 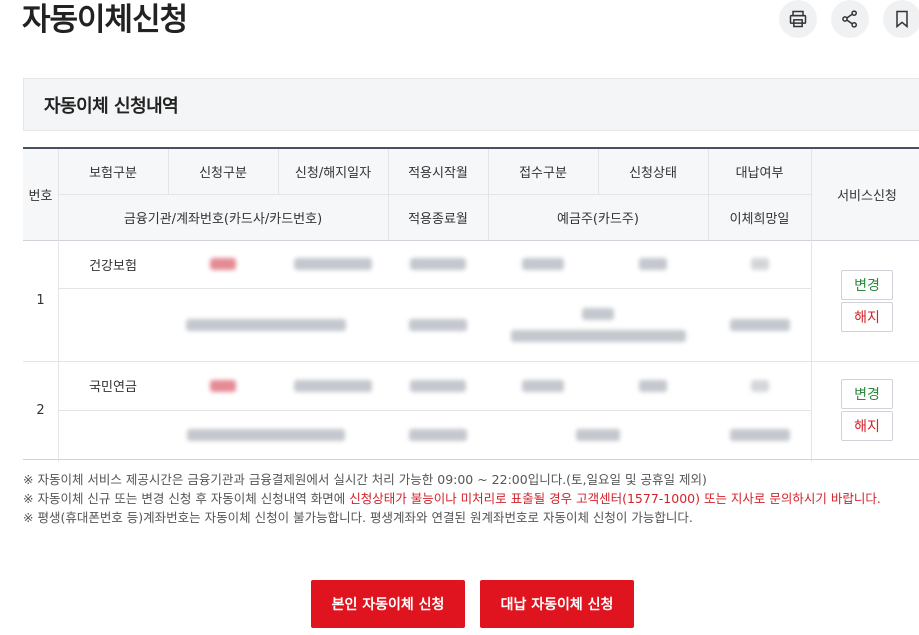 What do you see at coordinates (265, 435) in the screenshot?
I see `row-2-bank-account` at bounding box center [265, 435].